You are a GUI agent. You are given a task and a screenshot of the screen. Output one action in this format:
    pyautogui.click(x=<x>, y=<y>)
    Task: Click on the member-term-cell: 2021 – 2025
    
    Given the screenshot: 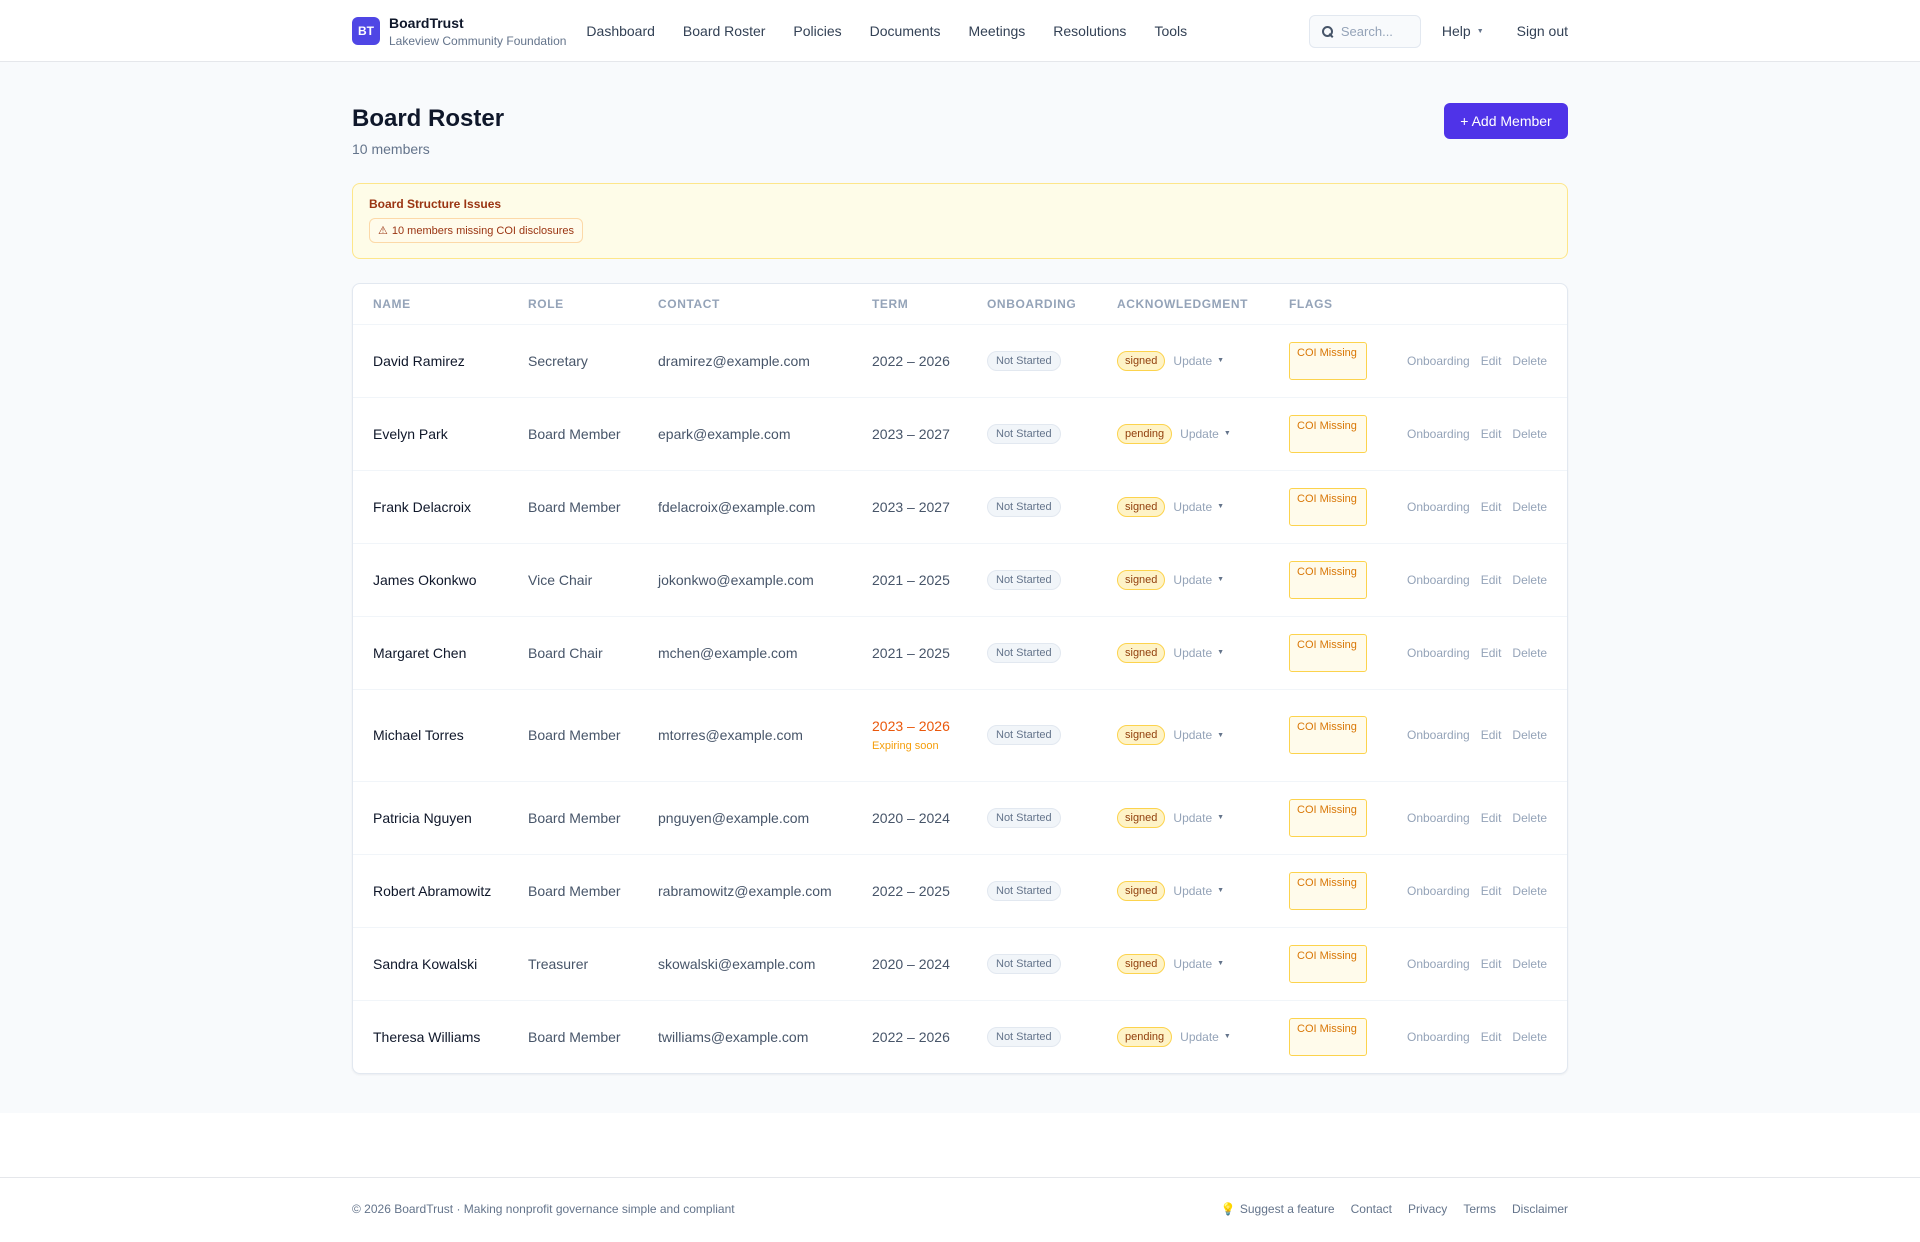 What is the action you would take?
    pyautogui.click(x=909, y=580)
    